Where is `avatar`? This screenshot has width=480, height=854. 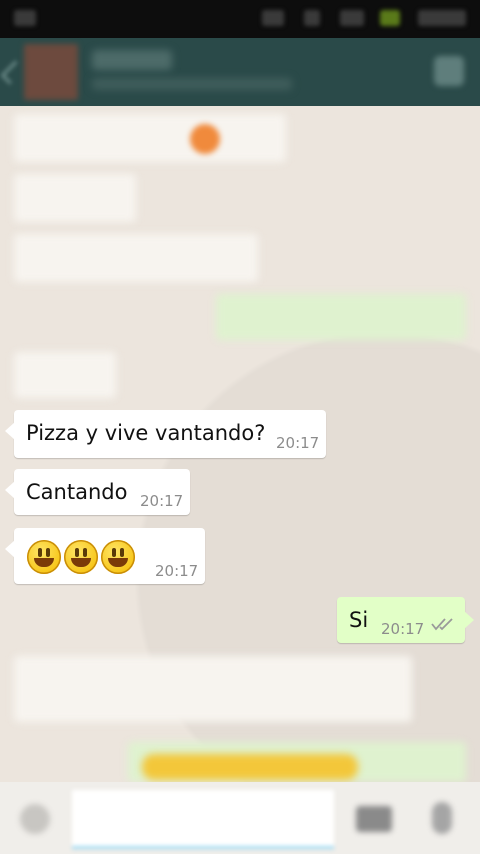
avatar is located at coordinates (51, 72).